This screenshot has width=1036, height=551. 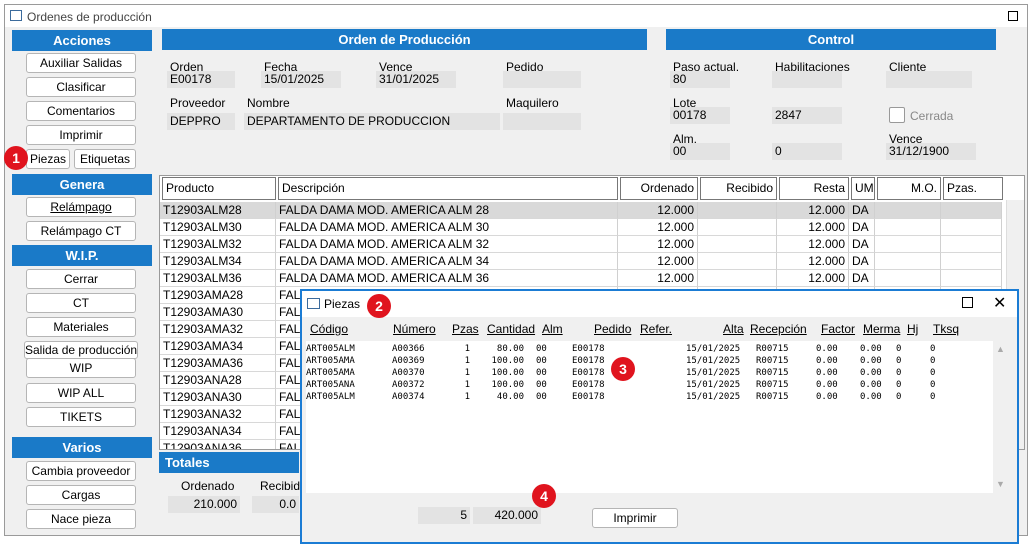 What do you see at coordinates (511, 329) in the screenshot?
I see `dcol-cantidad: Cantidad` at bounding box center [511, 329].